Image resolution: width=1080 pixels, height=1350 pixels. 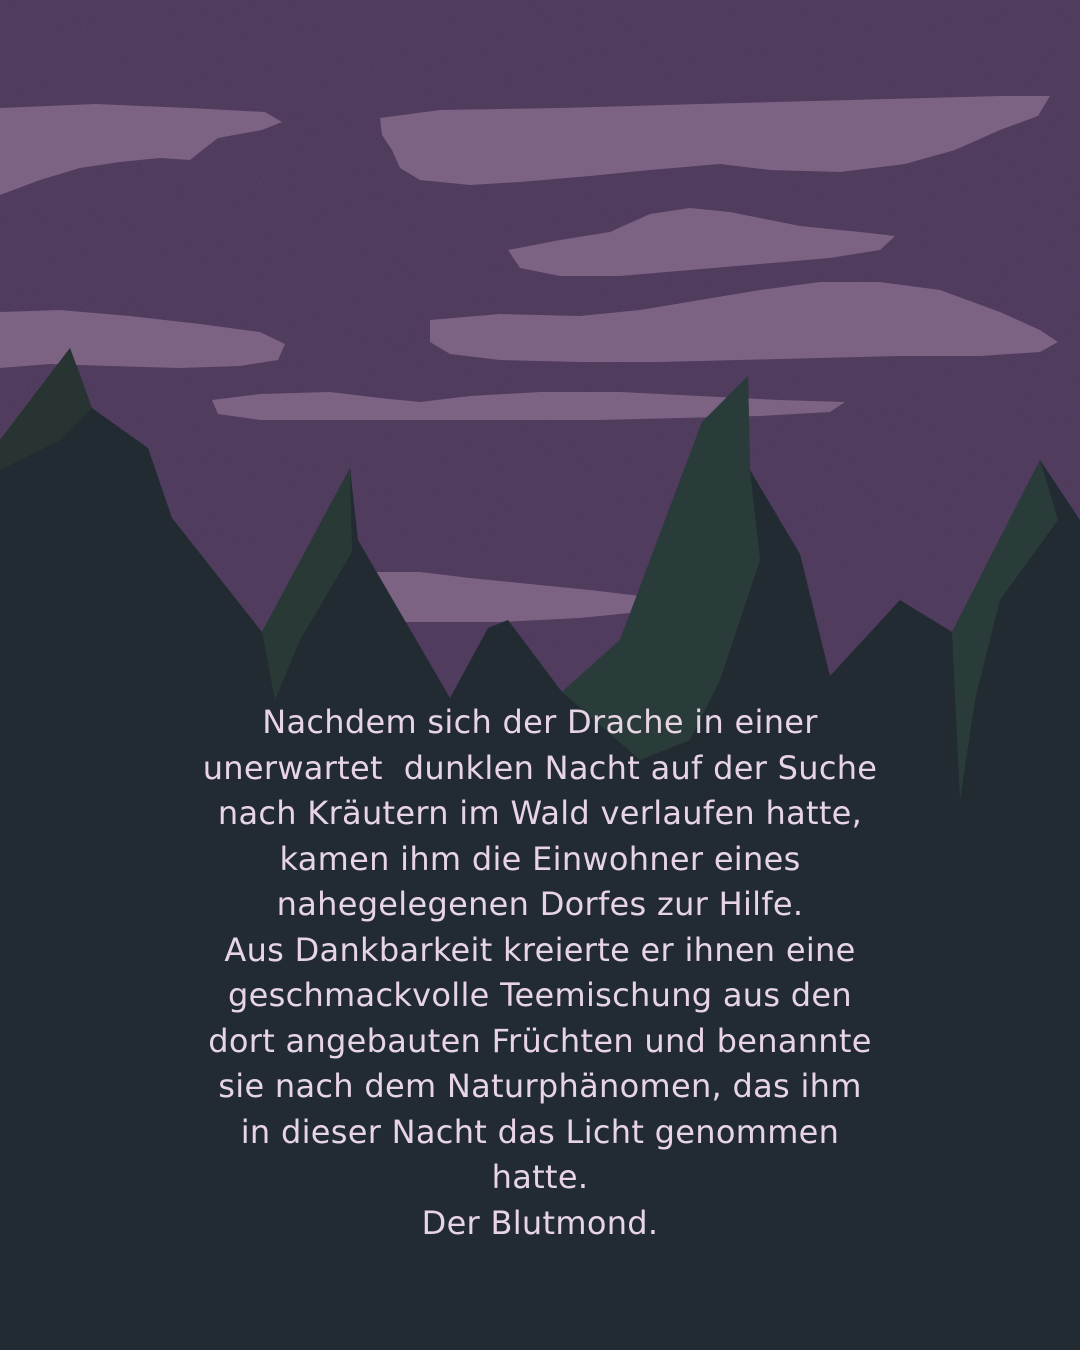 I want to click on story-line: sie nach dem Naturphänomen, das ihm, so click(x=540, y=1086).